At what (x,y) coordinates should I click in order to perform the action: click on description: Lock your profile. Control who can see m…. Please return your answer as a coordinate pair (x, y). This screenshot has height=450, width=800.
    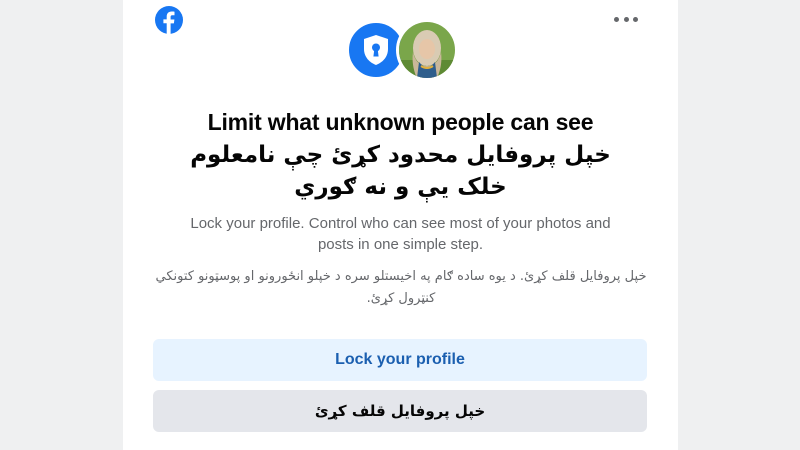
    Looking at the image, I should click on (400, 234).